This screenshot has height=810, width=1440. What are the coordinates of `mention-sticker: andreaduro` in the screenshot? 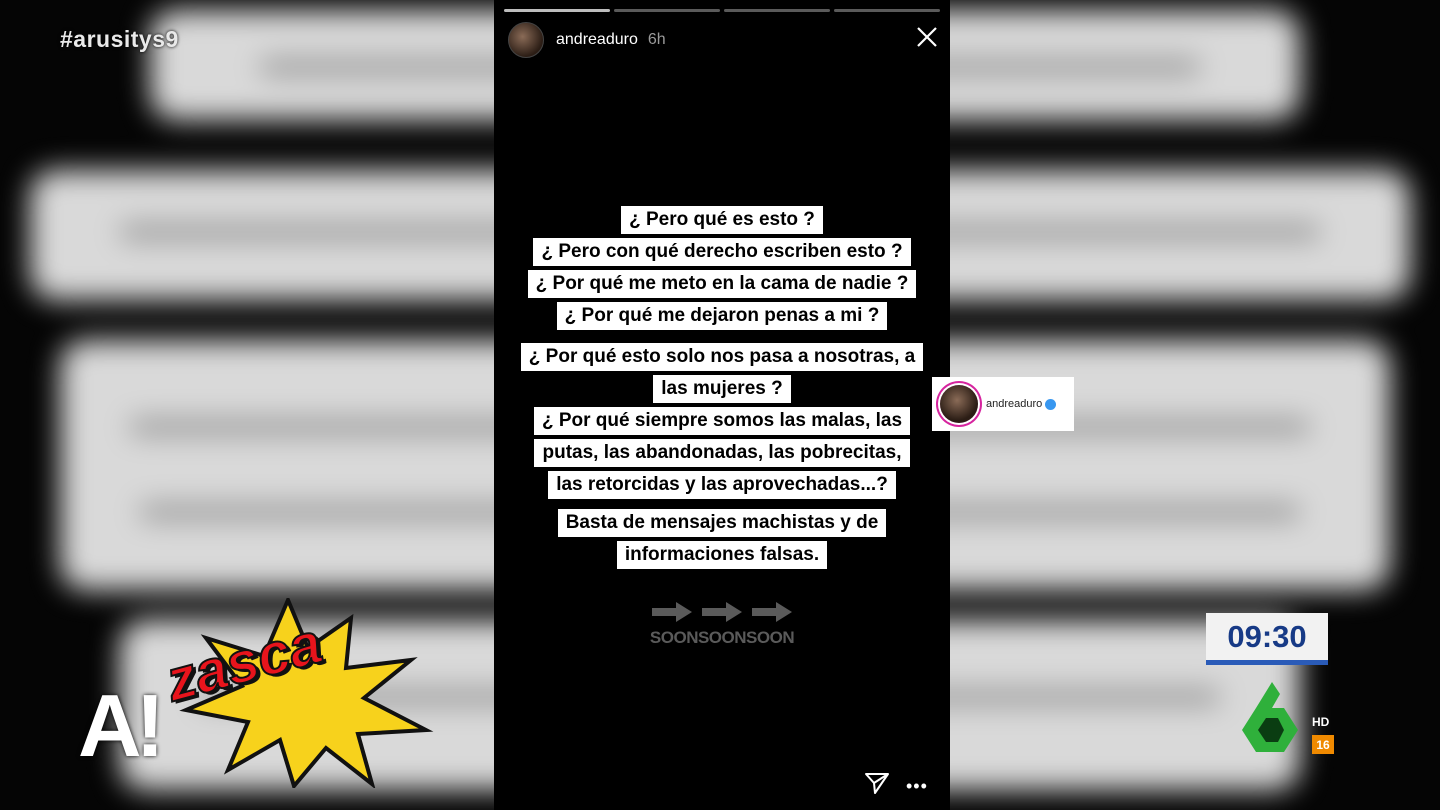 It's located at (1003, 404).